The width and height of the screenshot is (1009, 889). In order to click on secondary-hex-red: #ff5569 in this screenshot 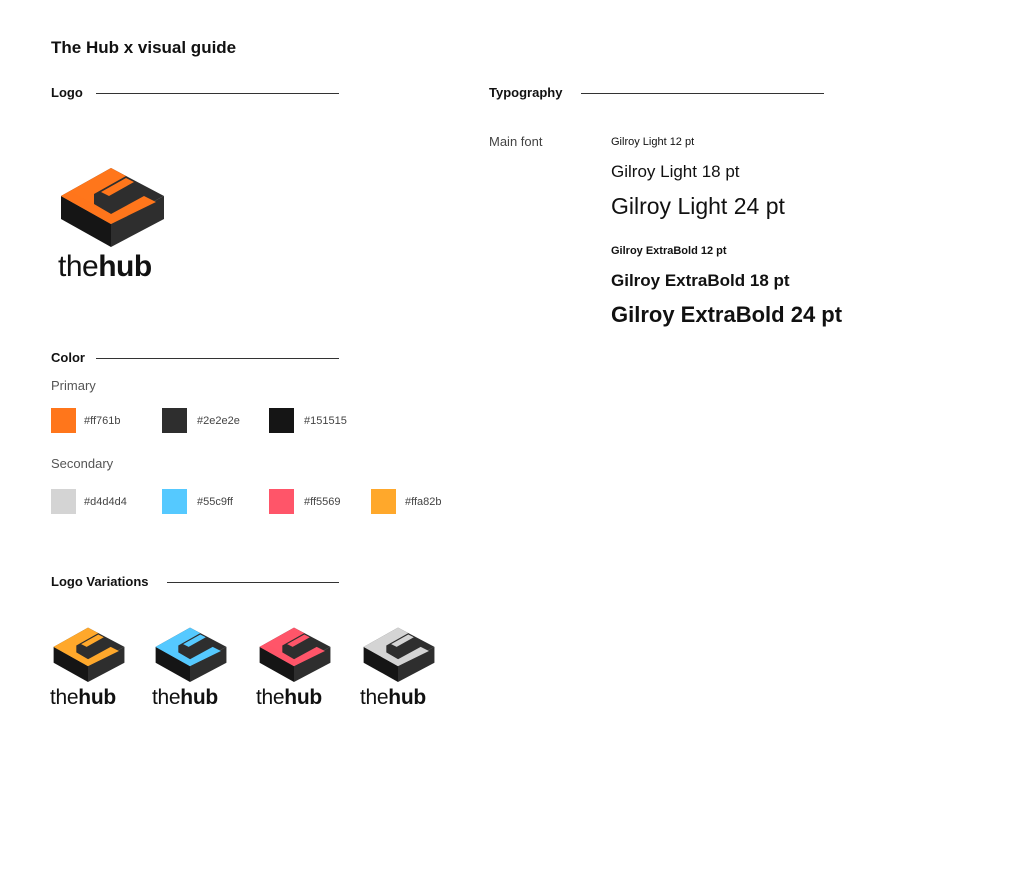, I will do `click(322, 502)`.